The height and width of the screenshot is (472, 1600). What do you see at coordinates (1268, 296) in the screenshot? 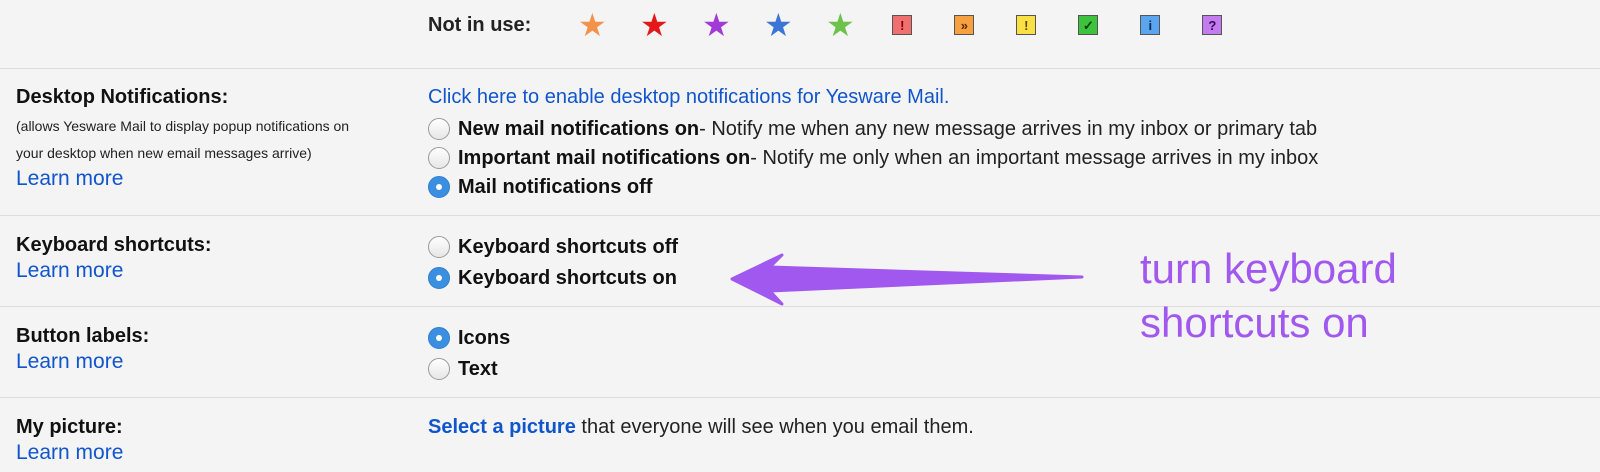
I see `annotation-text: turn keyboard shortcuts on` at bounding box center [1268, 296].